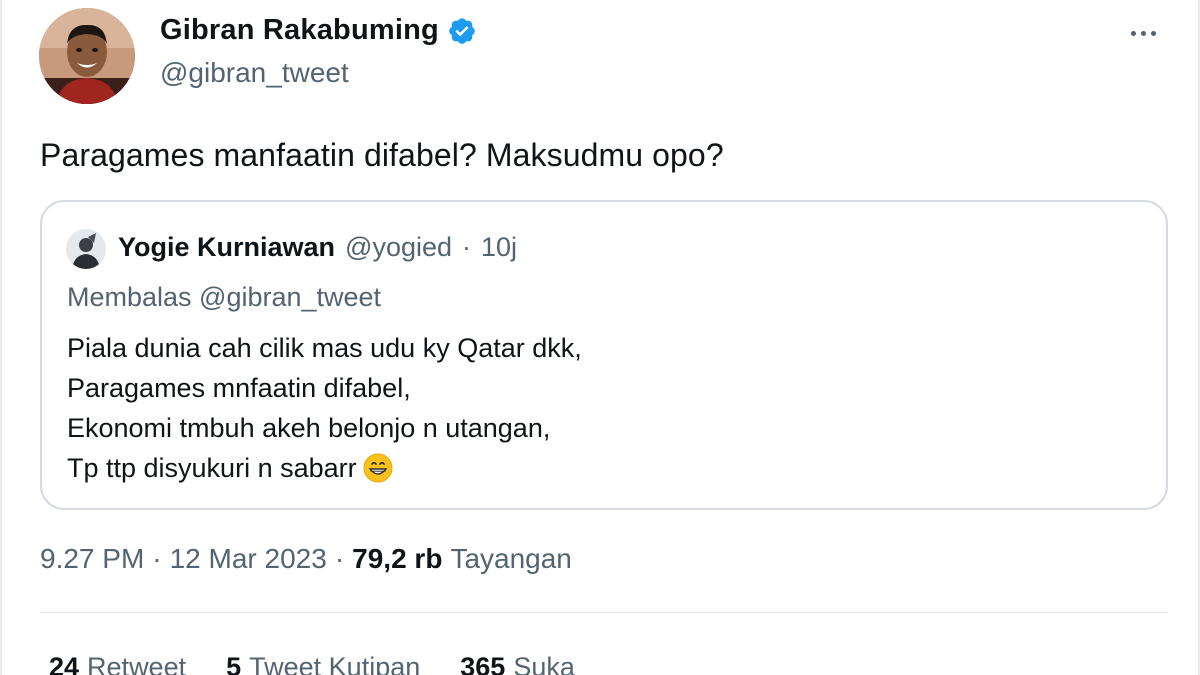  I want to click on views-label: Tayangan, so click(510, 559).